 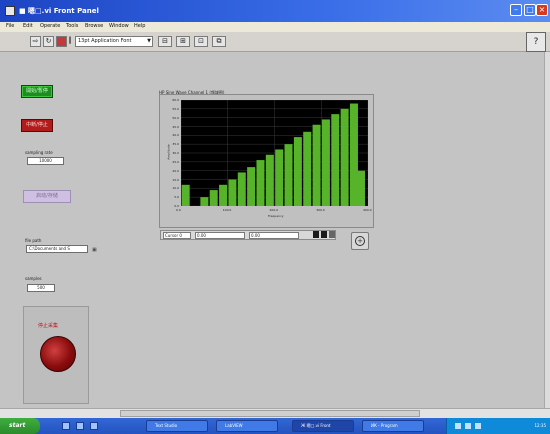 What do you see at coordinates (48, 41) in the screenshot?
I see `run-continuously-icon: ↻` at bounding box center [48, 41].